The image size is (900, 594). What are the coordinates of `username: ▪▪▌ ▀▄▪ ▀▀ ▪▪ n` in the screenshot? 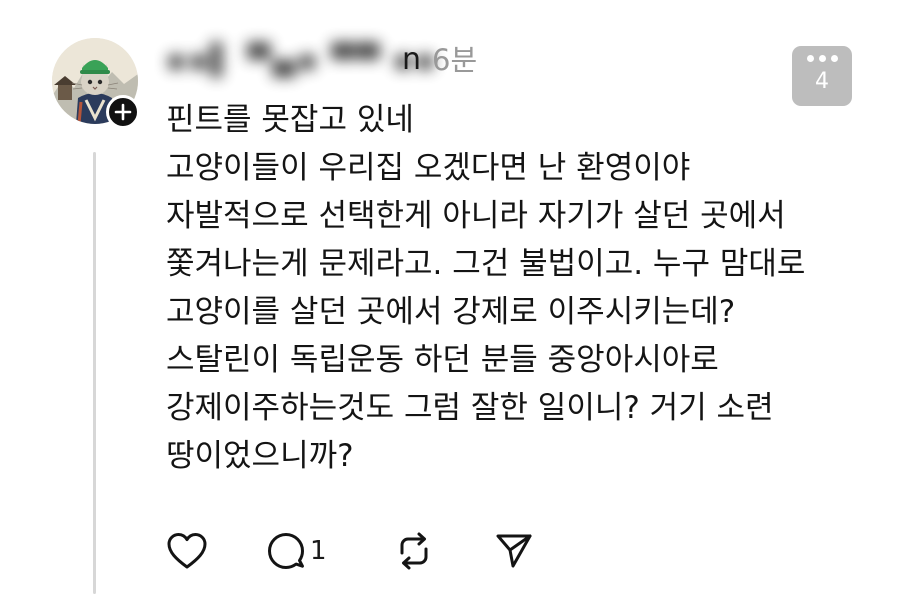 It's located at (301, 60).